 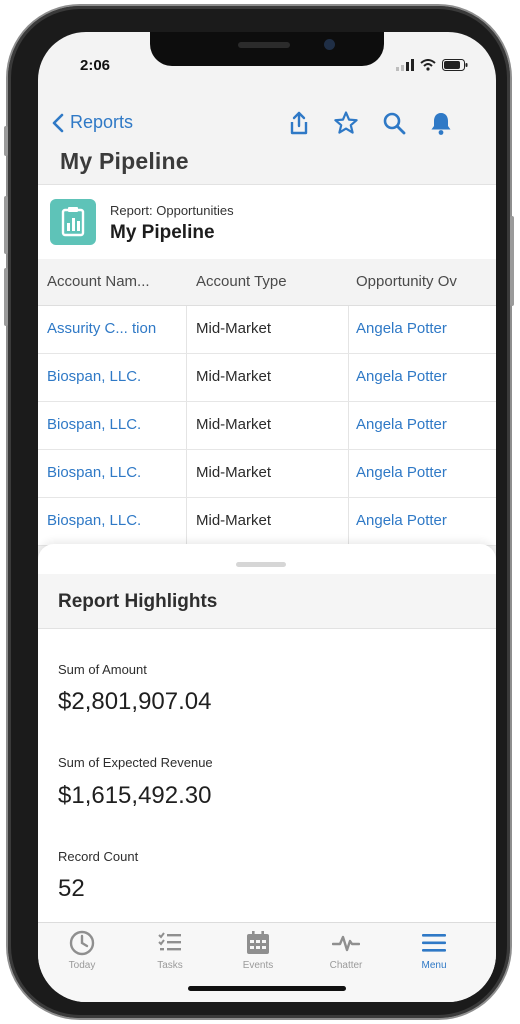 What do you see at coordinates (258, 942) in the screenshot?
I see `calendar-icon` at bounding box center [258, 942].